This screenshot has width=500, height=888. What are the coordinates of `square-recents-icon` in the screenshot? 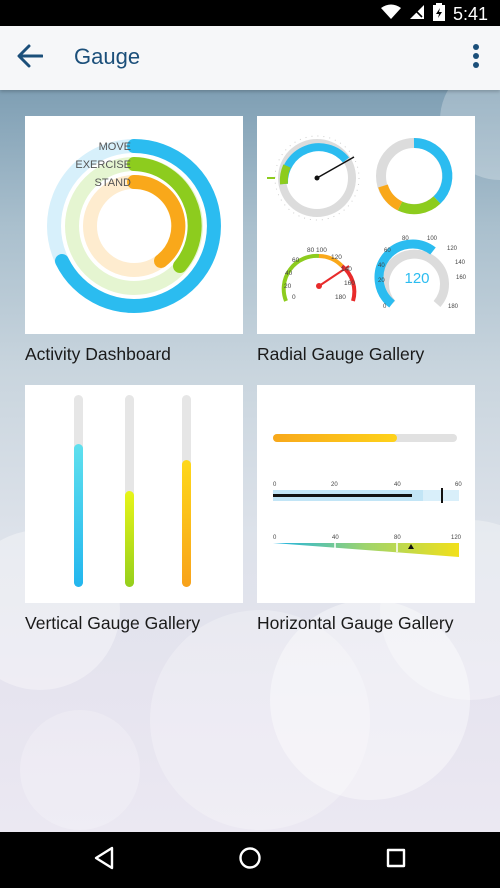 It's located at (396, 860).